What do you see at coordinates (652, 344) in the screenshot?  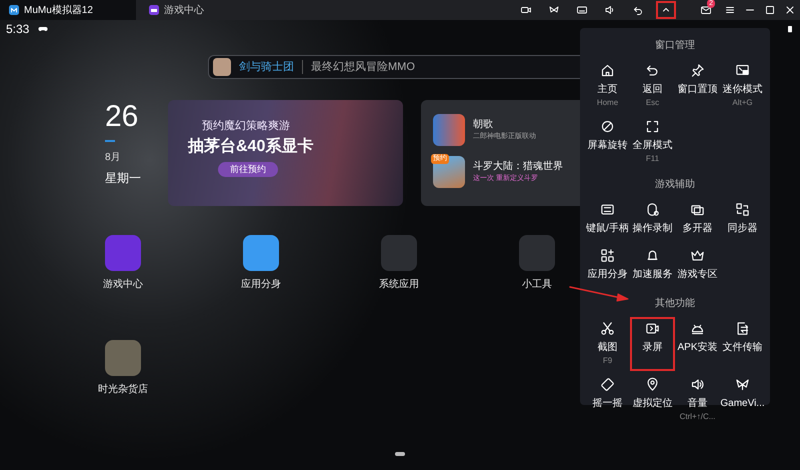 I see `menu-item: 录屏` at bounding box center [652, 344].